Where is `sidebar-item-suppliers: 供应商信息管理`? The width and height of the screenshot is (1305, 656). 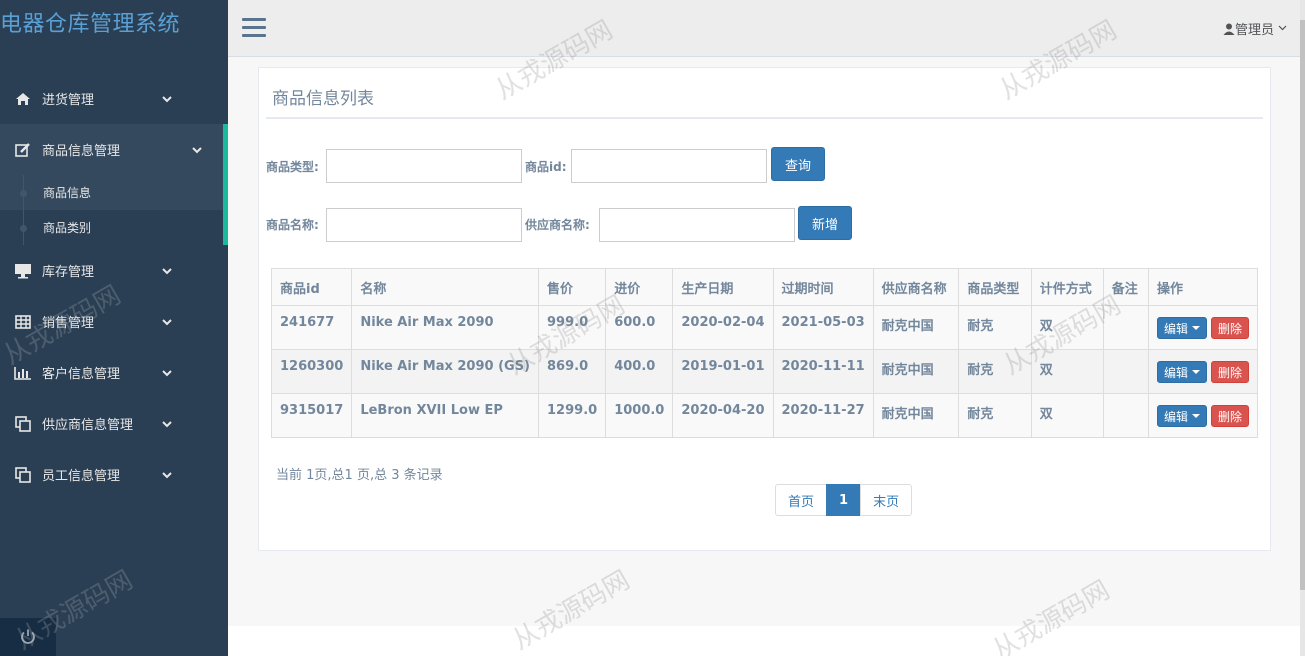 sidebar-item-suppliers: 供应商信息管理 is located at coordinates (114, 423).